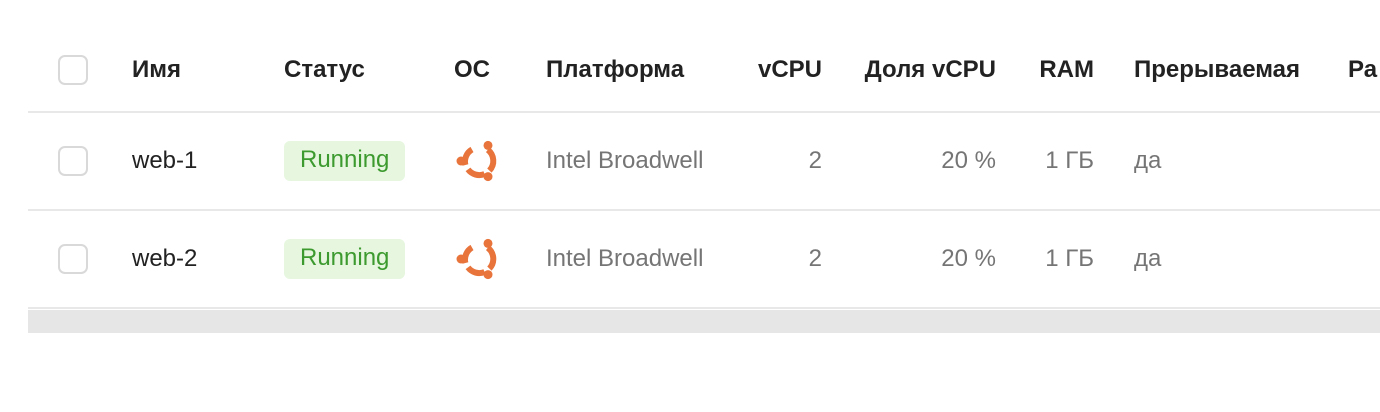 This screenshot has height=412, width=1380. I want to click on column-header-truncated: Ра, so click(1362, 69).